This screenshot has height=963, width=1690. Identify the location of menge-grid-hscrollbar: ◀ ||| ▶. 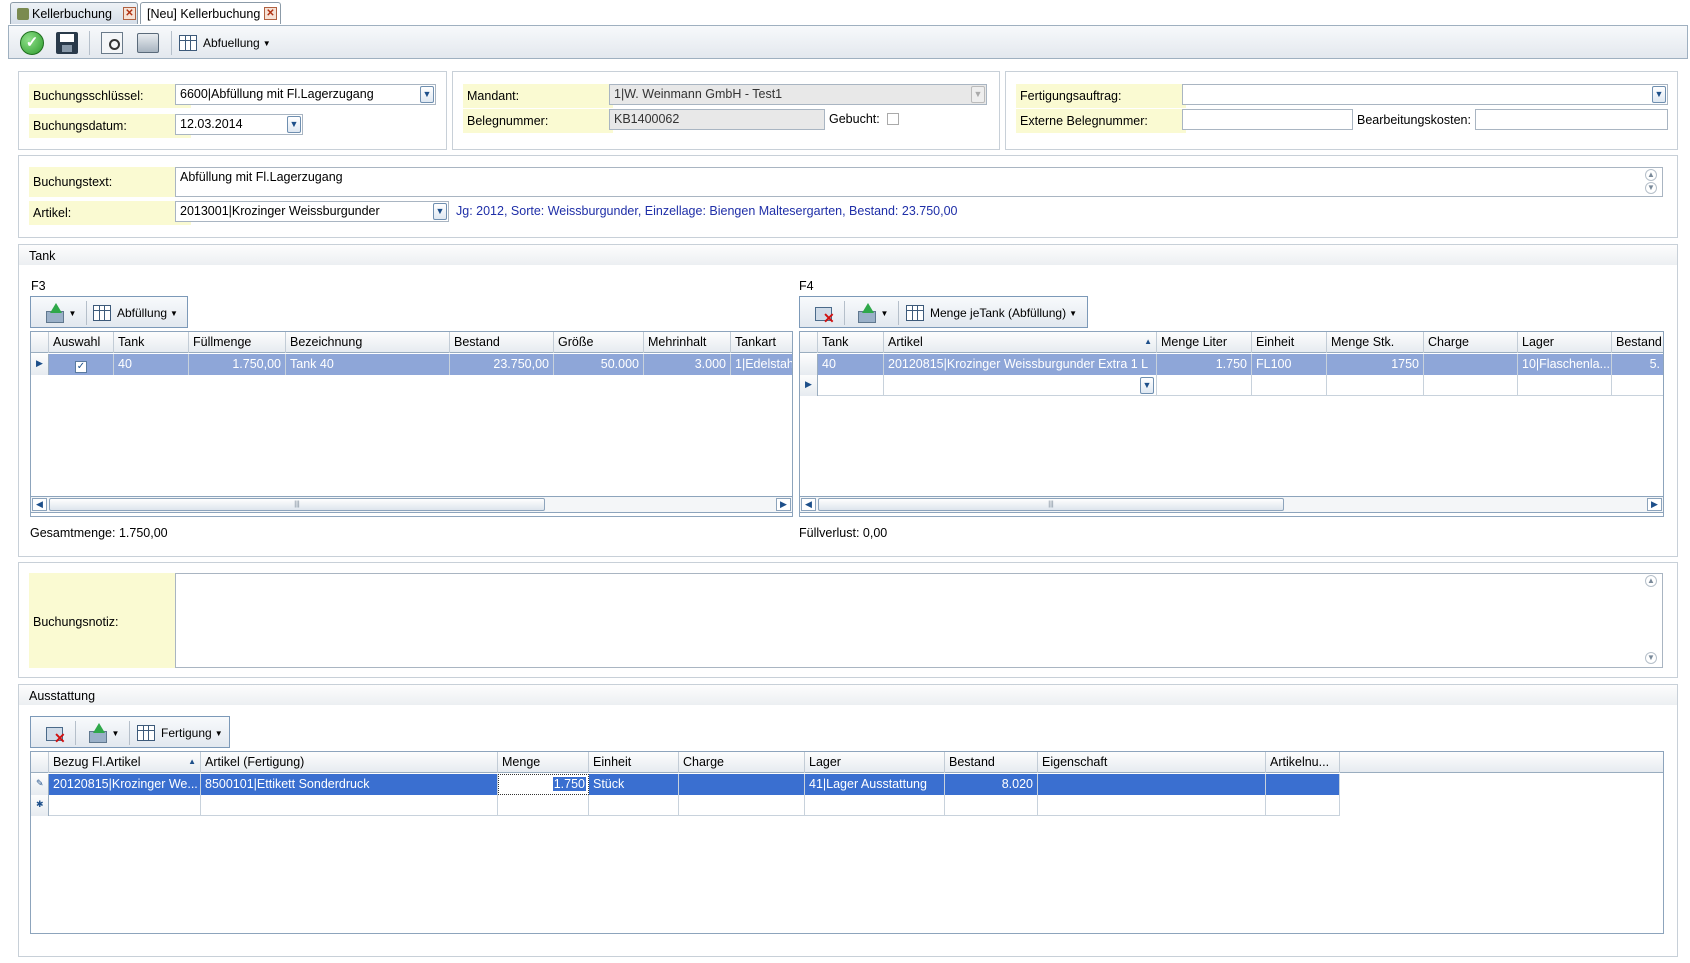
(1231, 504).